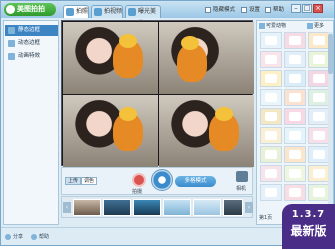 The width and height of the screenshot is (335, 250). I want to click on sidebar-item-label: 动态边框, so click(29, 43).